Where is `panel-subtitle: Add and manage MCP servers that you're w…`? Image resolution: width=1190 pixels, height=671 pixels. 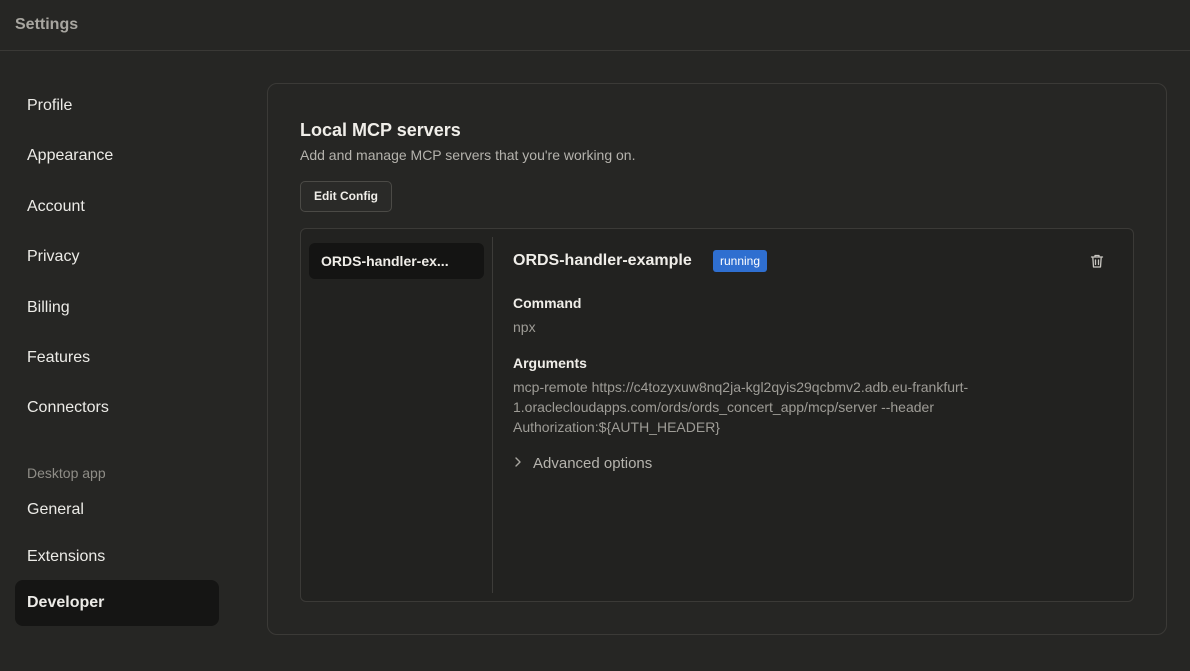
panel-subtitle: Add and manage MCP servers that you're w… is located at coordinates (468, 155).